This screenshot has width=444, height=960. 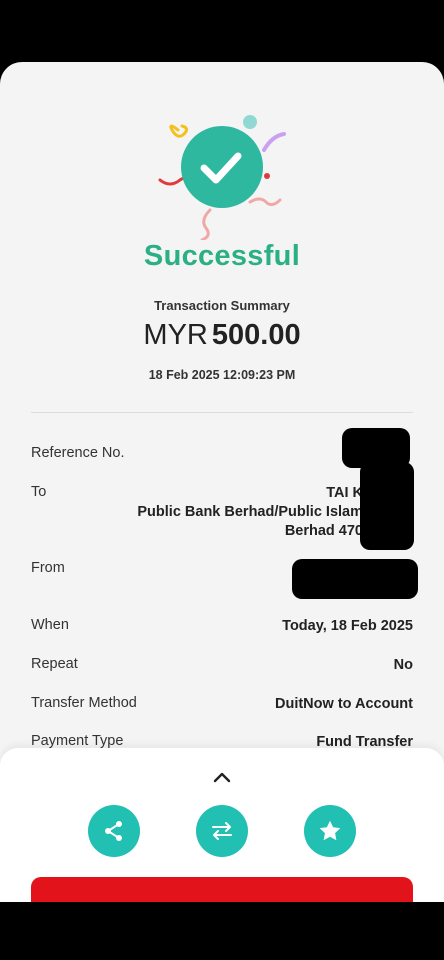 I want to click on transfer-arrows-icon, so click(x=222, y=831).